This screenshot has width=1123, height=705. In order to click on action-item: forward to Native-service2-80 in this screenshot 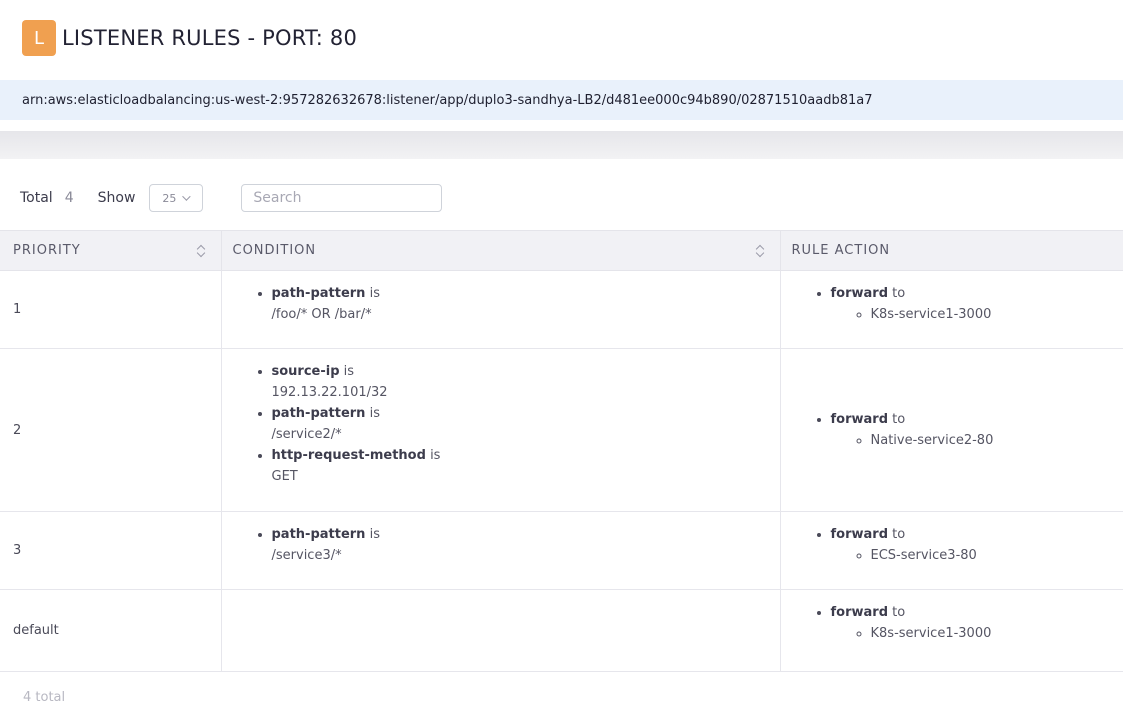, I will do `click(977, 430)`.